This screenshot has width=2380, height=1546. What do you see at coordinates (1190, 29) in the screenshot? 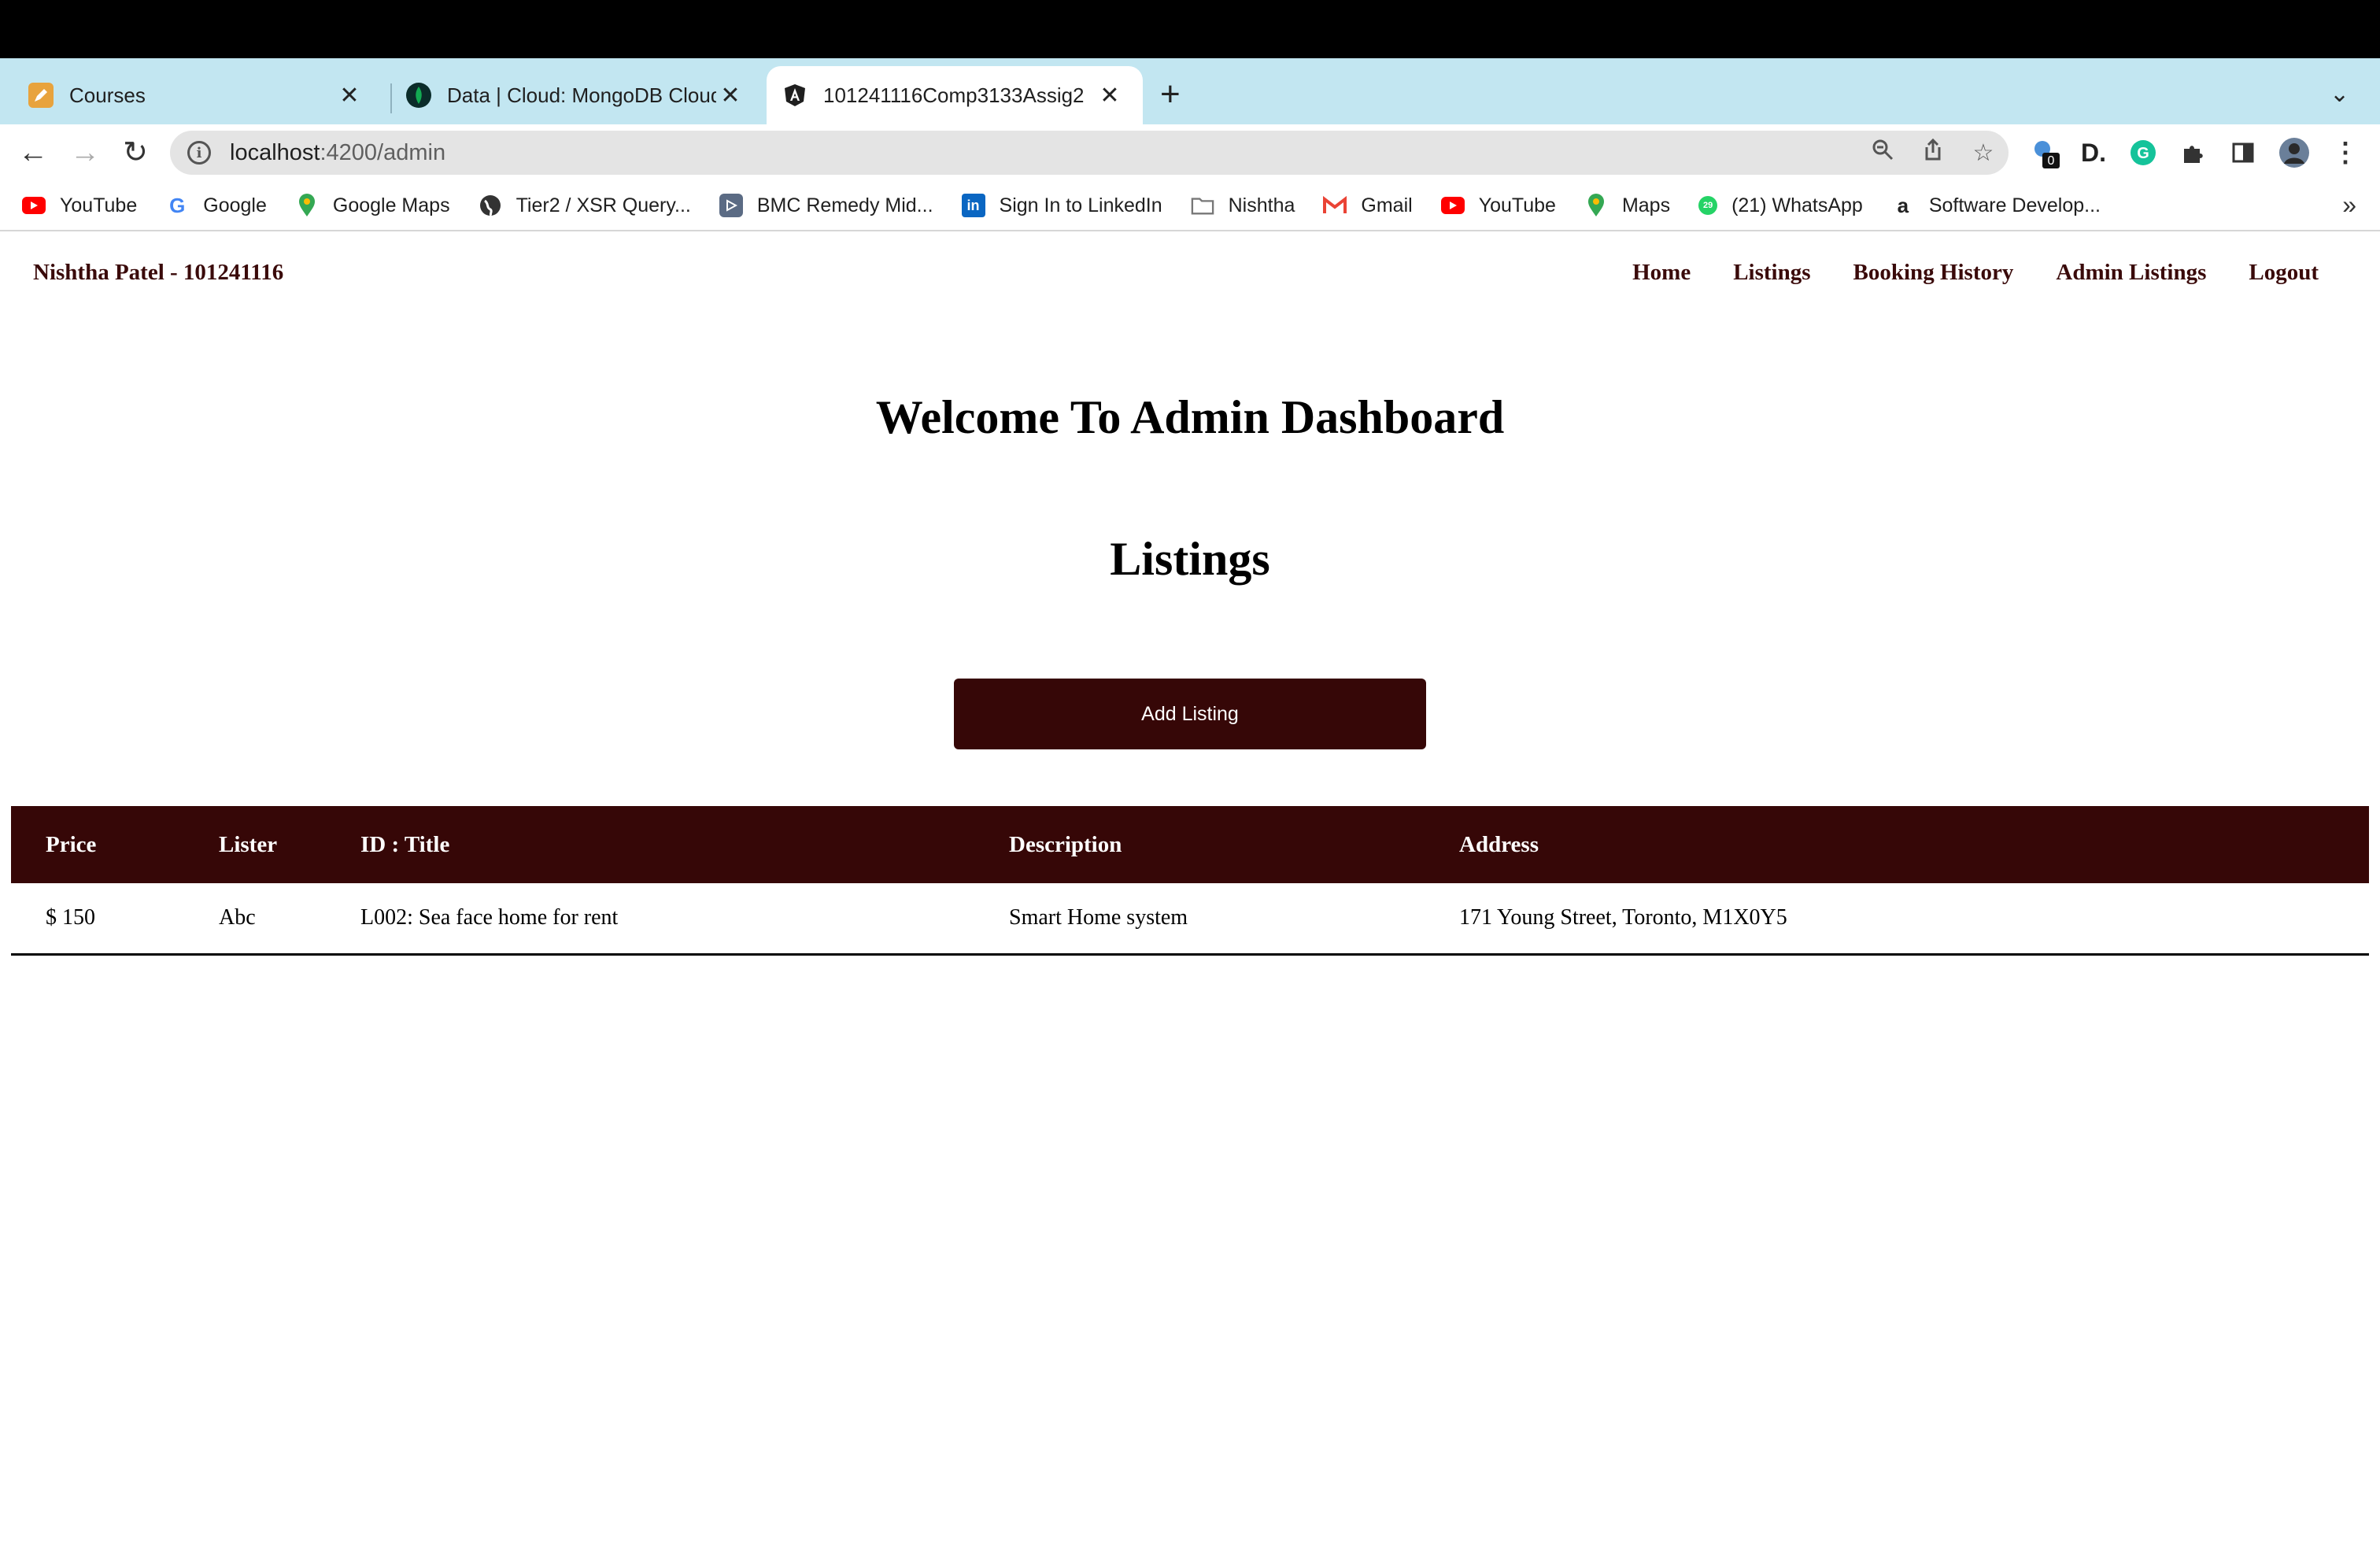
I see `os-menu-bar` at bounding box center [1190, 29].